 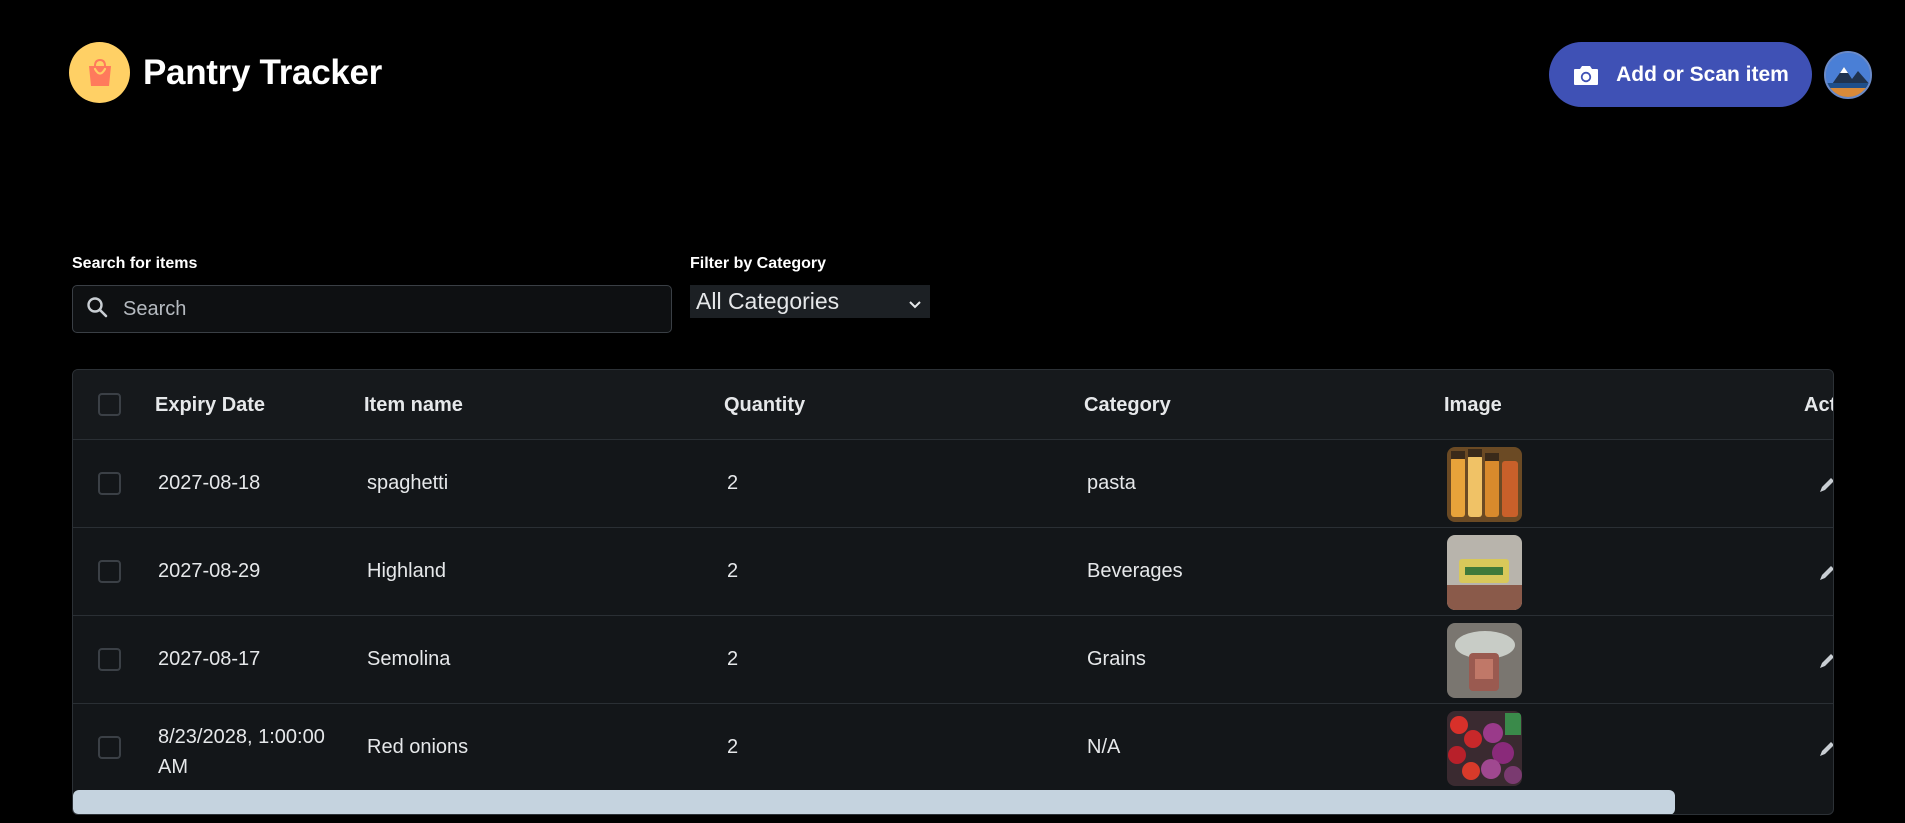 What do you see at coordinates (1702, 74) in the screenshot?
I see `add-or-scan-label: Add or Scan item` at bounding box center [1702, 74].